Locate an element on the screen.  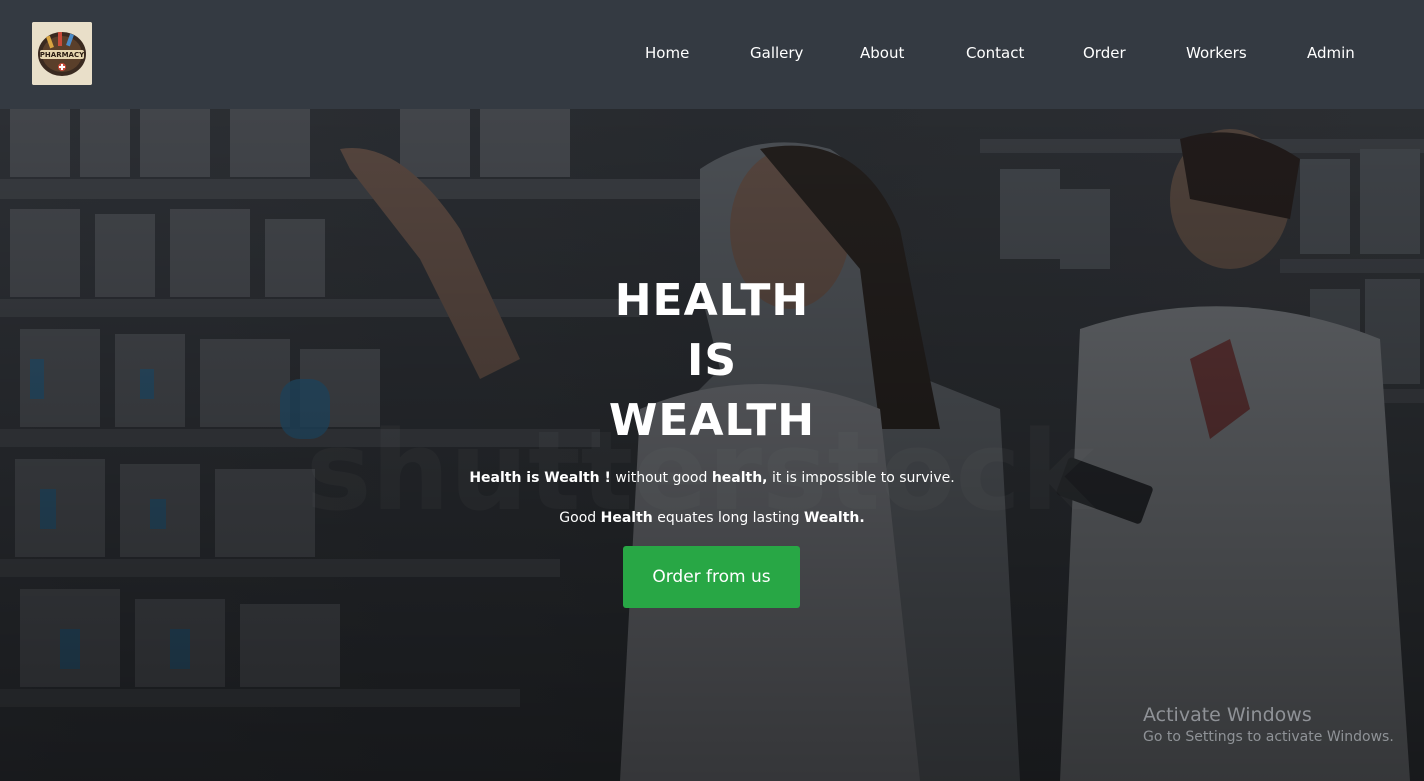
svg-text: PHARMACY is located at coordinates (62, 55).